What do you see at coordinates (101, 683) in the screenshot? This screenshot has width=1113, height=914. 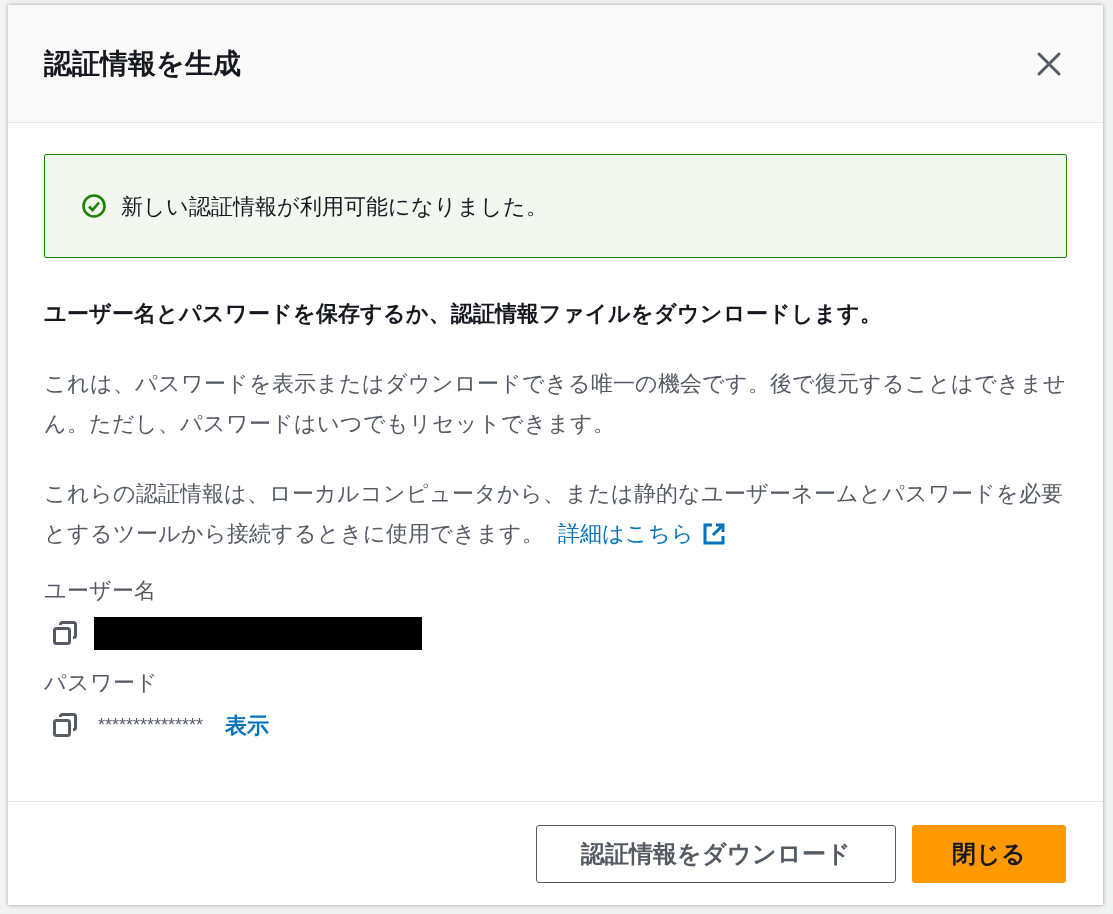 I see `field-label: パスワード` at bounding box center [101, 683].